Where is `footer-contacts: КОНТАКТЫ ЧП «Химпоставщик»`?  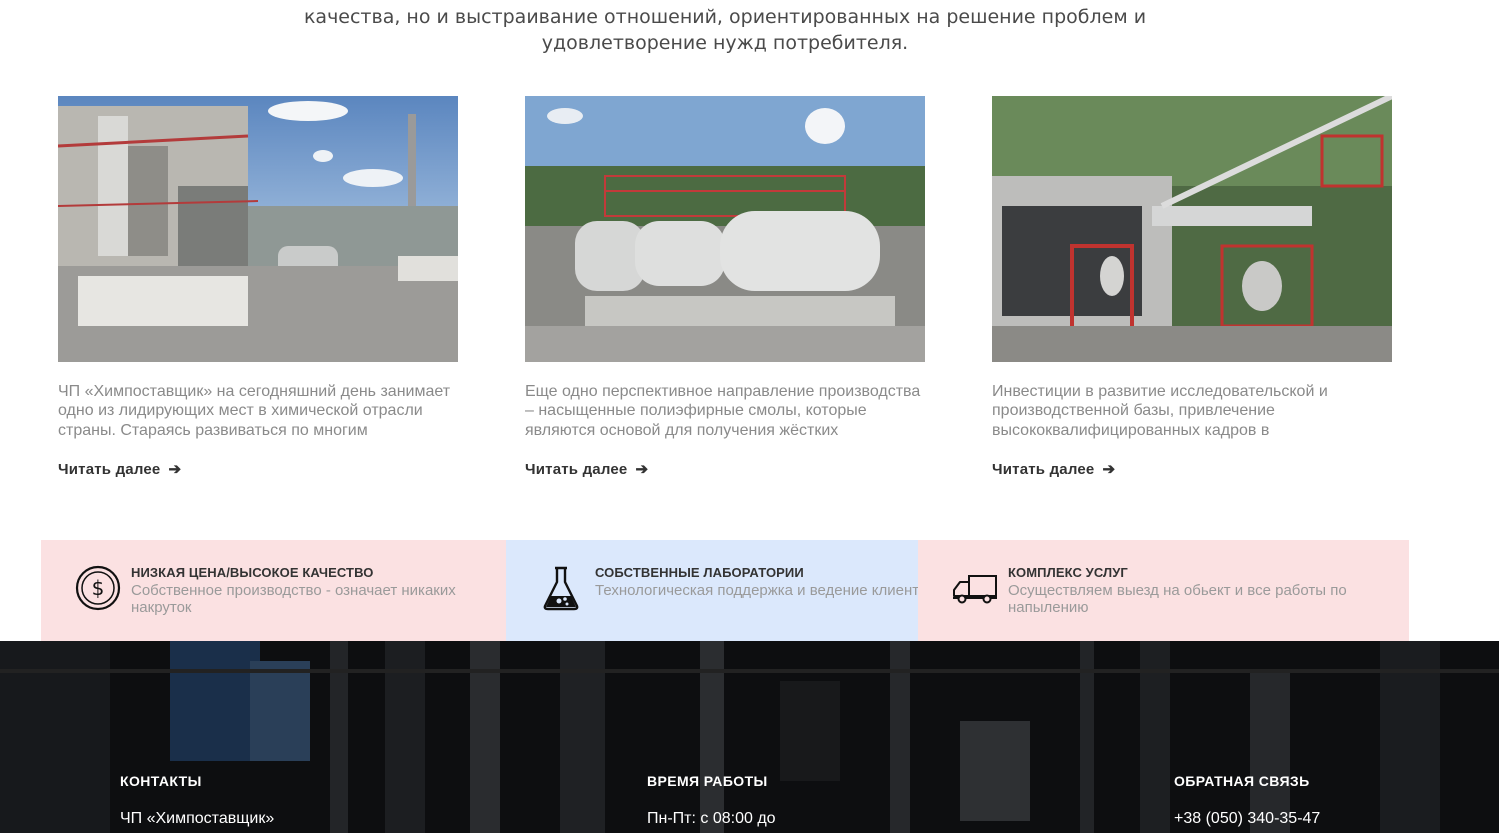
footer-contacts: КОНТАКТЫ ЧП «Химпоставщик» is located at coordinates (197, 800).